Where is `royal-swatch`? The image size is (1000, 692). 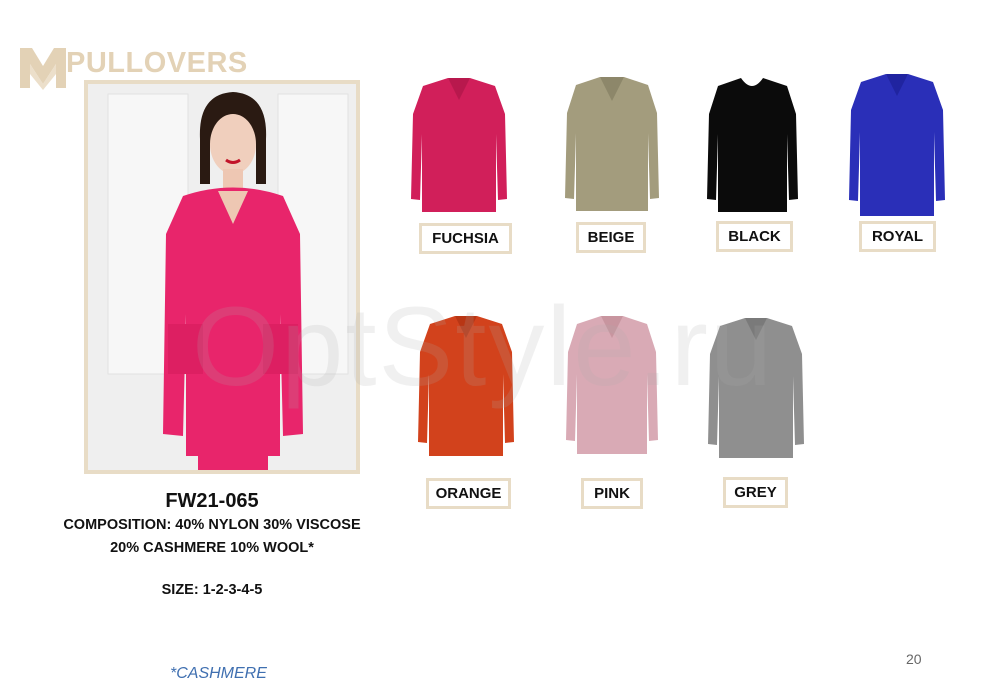 royal-swatch is located at coordinates (897, 145).